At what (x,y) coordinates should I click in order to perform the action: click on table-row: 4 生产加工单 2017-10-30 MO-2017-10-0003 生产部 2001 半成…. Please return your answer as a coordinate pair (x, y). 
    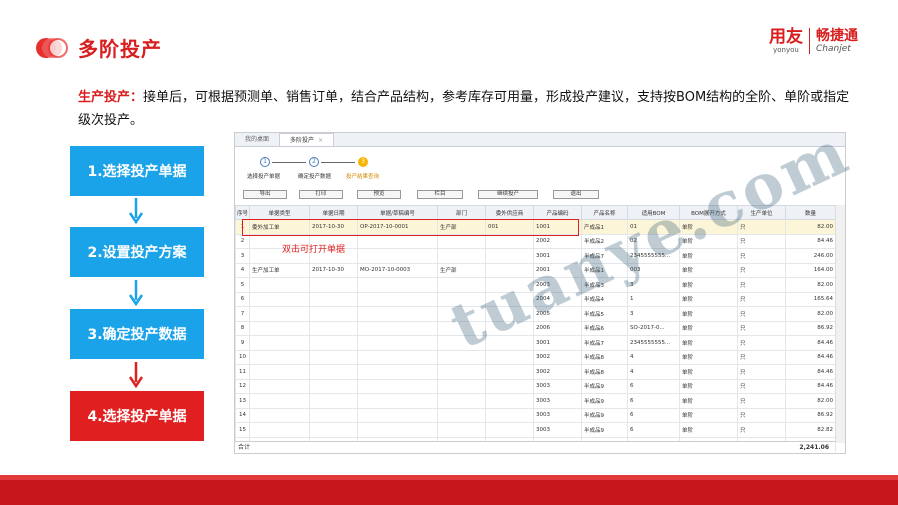
    Looking at the image, I should click on (535, 270).